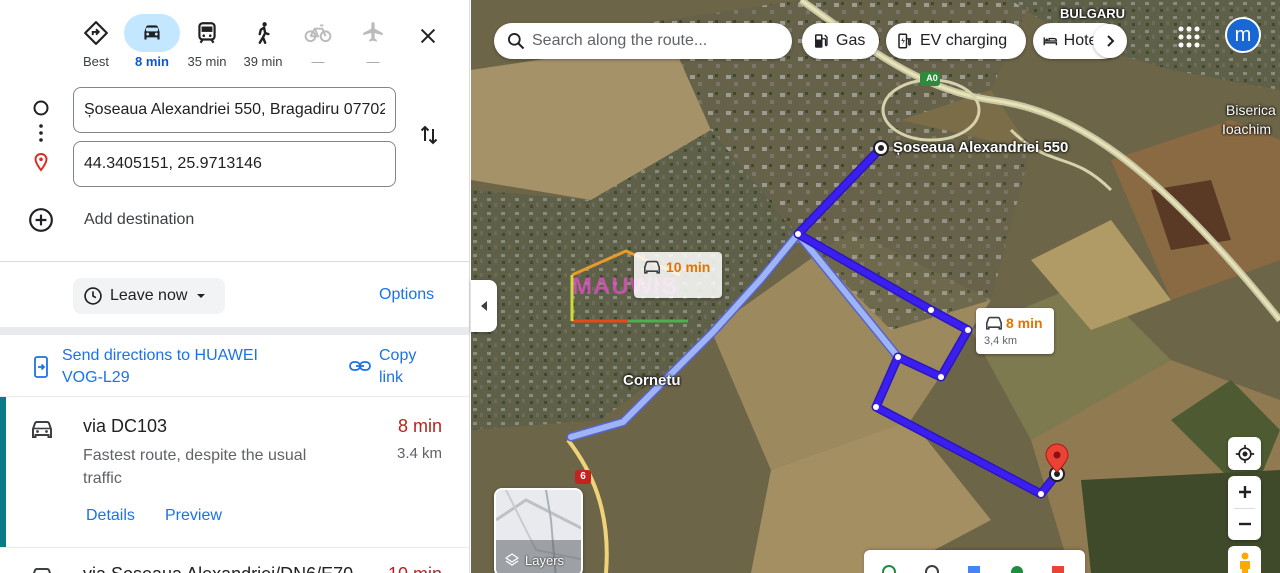  Describe the element at coordinates (1243, 35) in the screenshot. I see `account-avatar: m` at that location.